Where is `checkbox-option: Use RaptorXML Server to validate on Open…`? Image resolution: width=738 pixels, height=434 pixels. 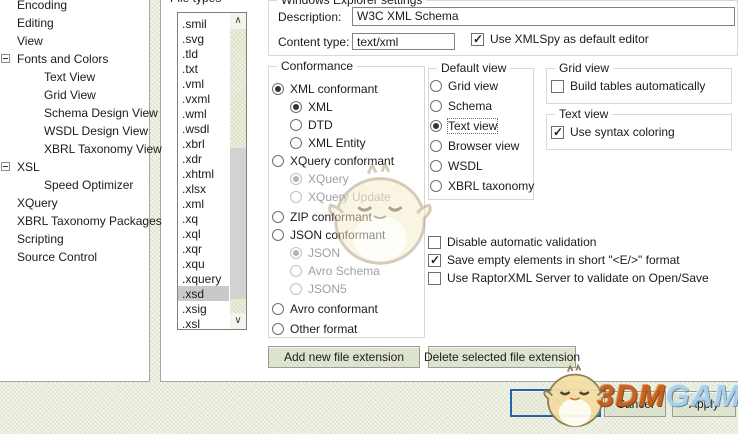 checkbox-option: Use RaptorXML Server to validate on Open… is located at coordinates (583, 278).